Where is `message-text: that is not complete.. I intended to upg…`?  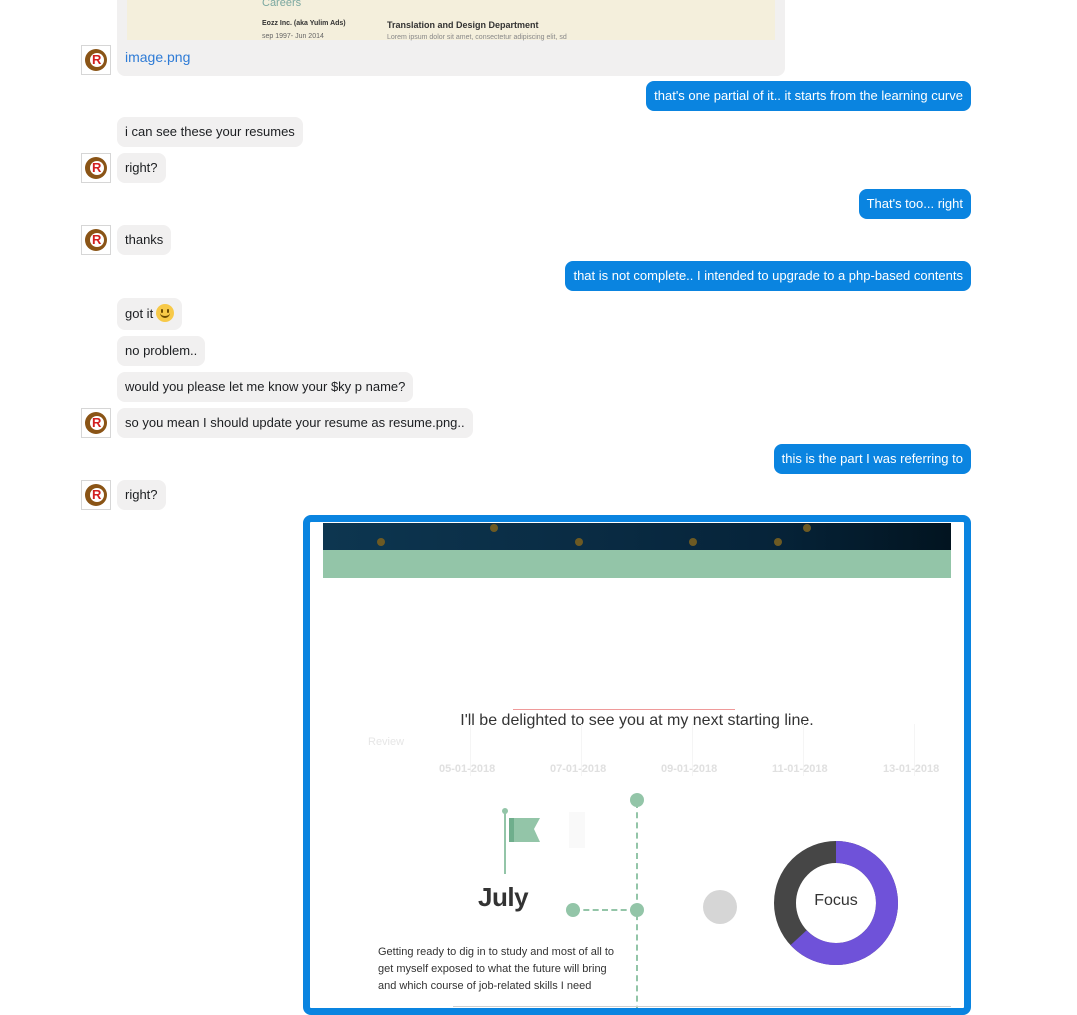 message-text: that is not complete.. I intended to upg… is located at coordinates (768, 275).